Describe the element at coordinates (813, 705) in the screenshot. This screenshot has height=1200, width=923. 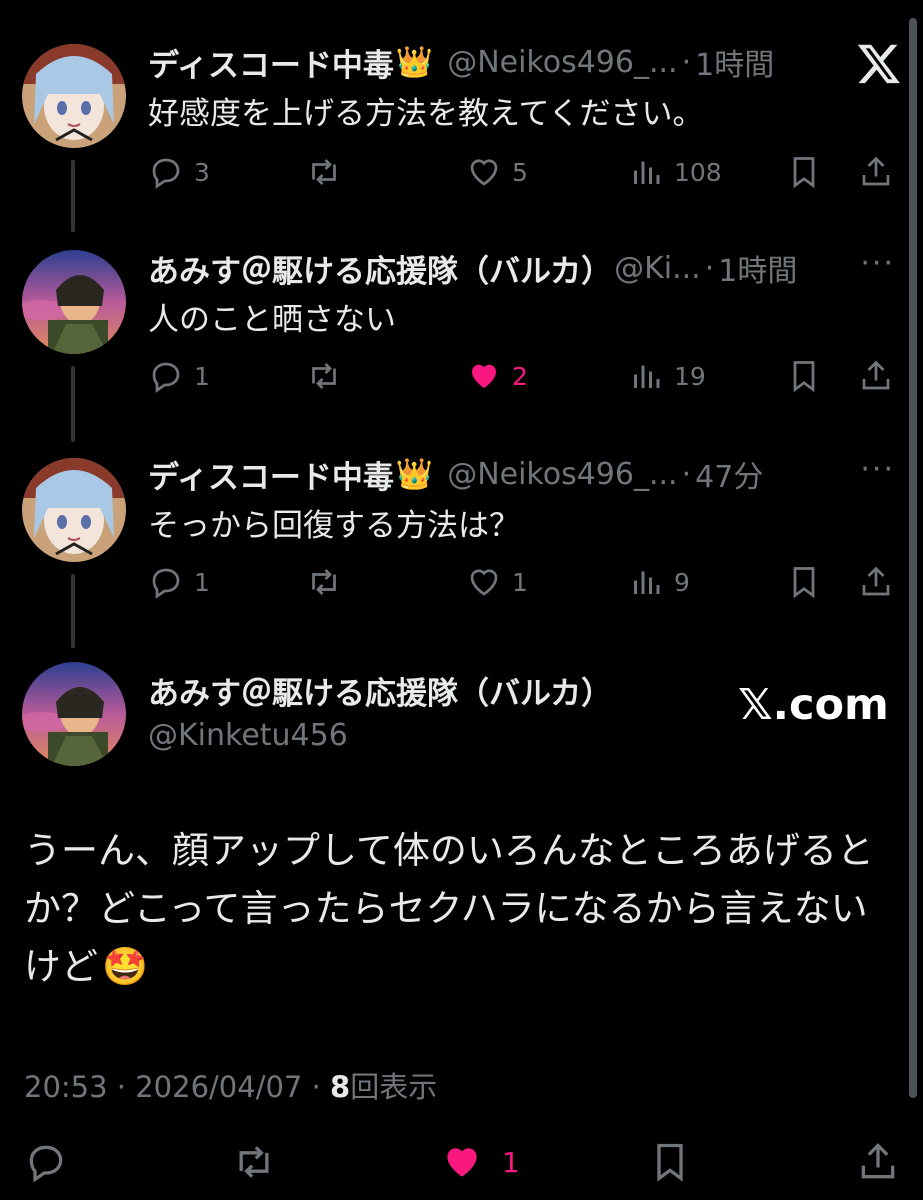
I see `brand-label: 𝕏.com` at that location.